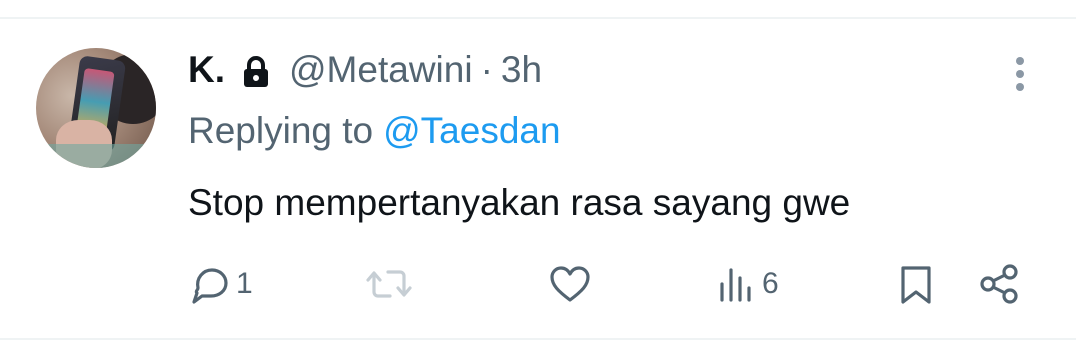 This screenshot has width=1076, height=358. I want to click on author-name: K., so click(206, 70).